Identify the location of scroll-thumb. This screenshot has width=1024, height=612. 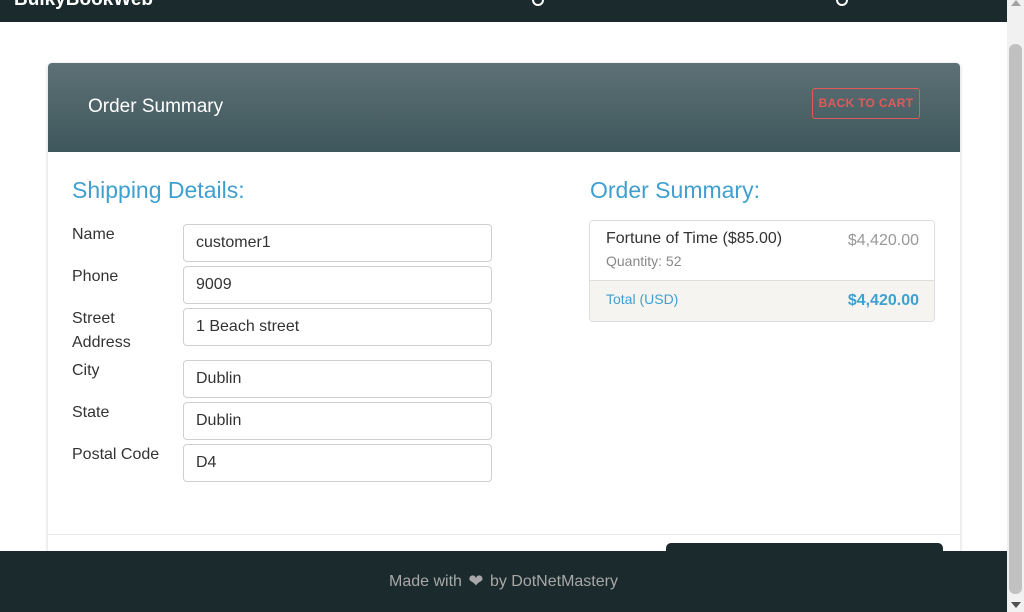
(1015, 319).